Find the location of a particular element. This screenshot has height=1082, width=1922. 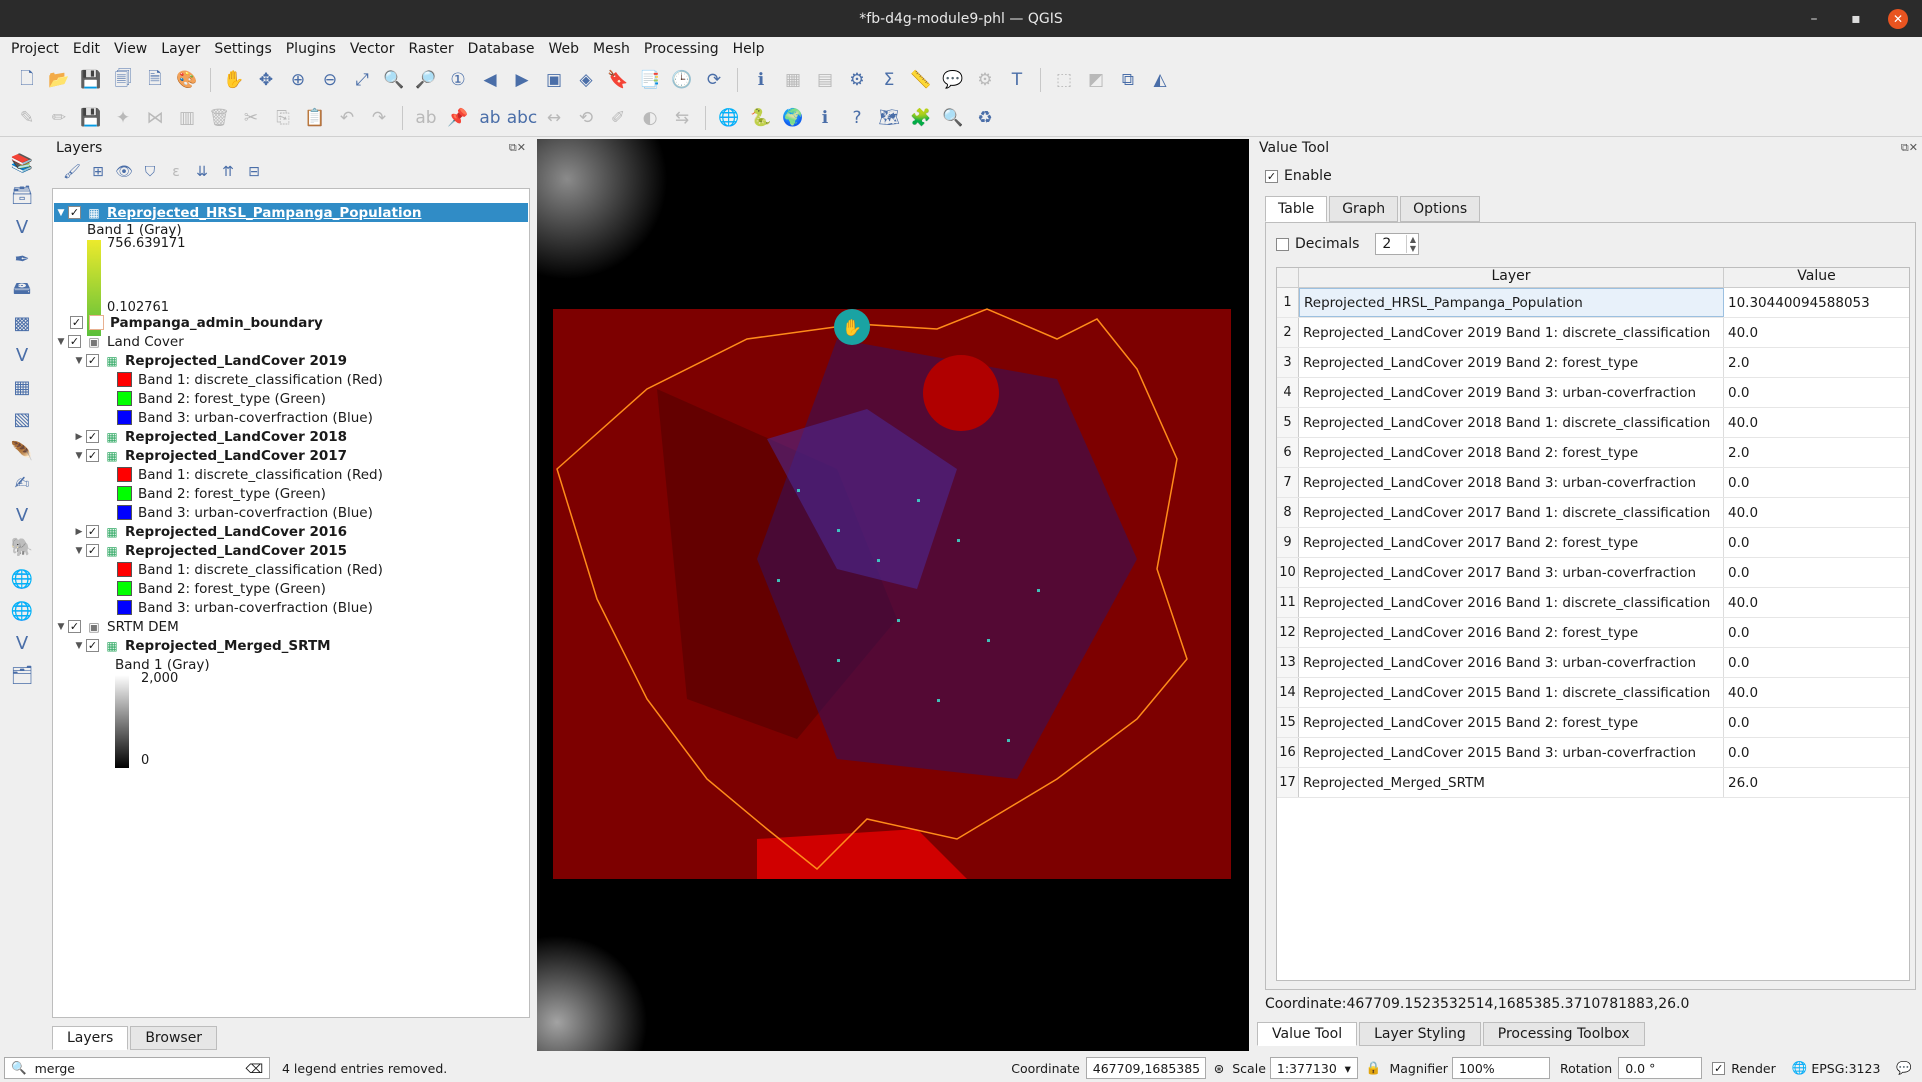

layer-row-lc2015: ▼ ✓ ▦ Reprojected_LandCover 2015 is located at coordinates (209, 550).